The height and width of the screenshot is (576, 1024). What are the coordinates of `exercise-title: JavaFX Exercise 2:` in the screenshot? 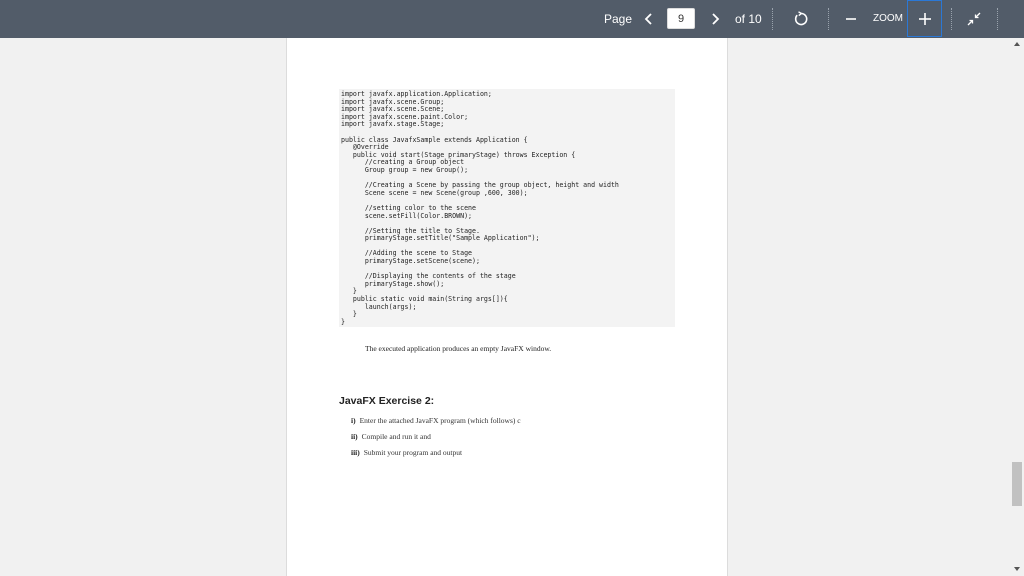 It's located at (387, 401).